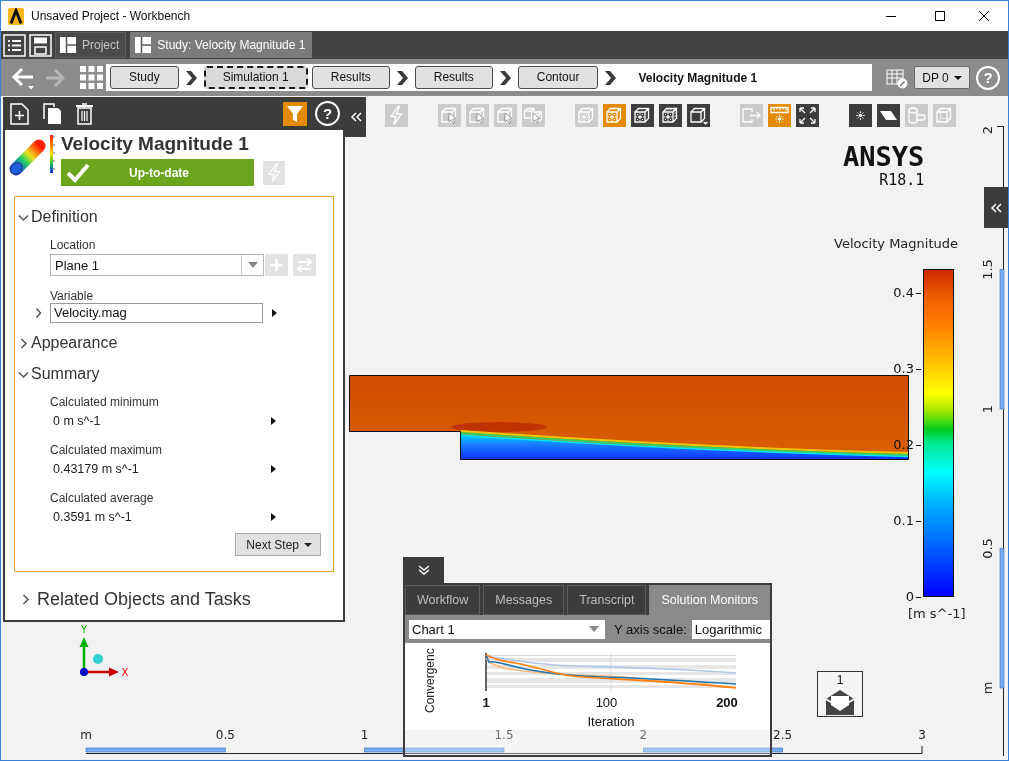  Describe the element at coordinates (650, 629) in the screenshot. I see `scale-label: Y axis scale:` at that location.